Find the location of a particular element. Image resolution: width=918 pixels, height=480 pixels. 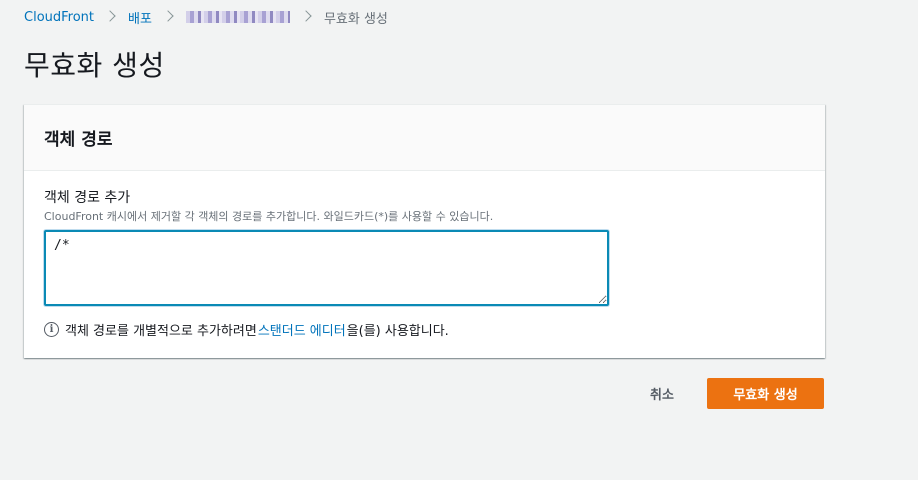

breadcrumb-distributions-link: 배포 is located at coordinates (140, 17).